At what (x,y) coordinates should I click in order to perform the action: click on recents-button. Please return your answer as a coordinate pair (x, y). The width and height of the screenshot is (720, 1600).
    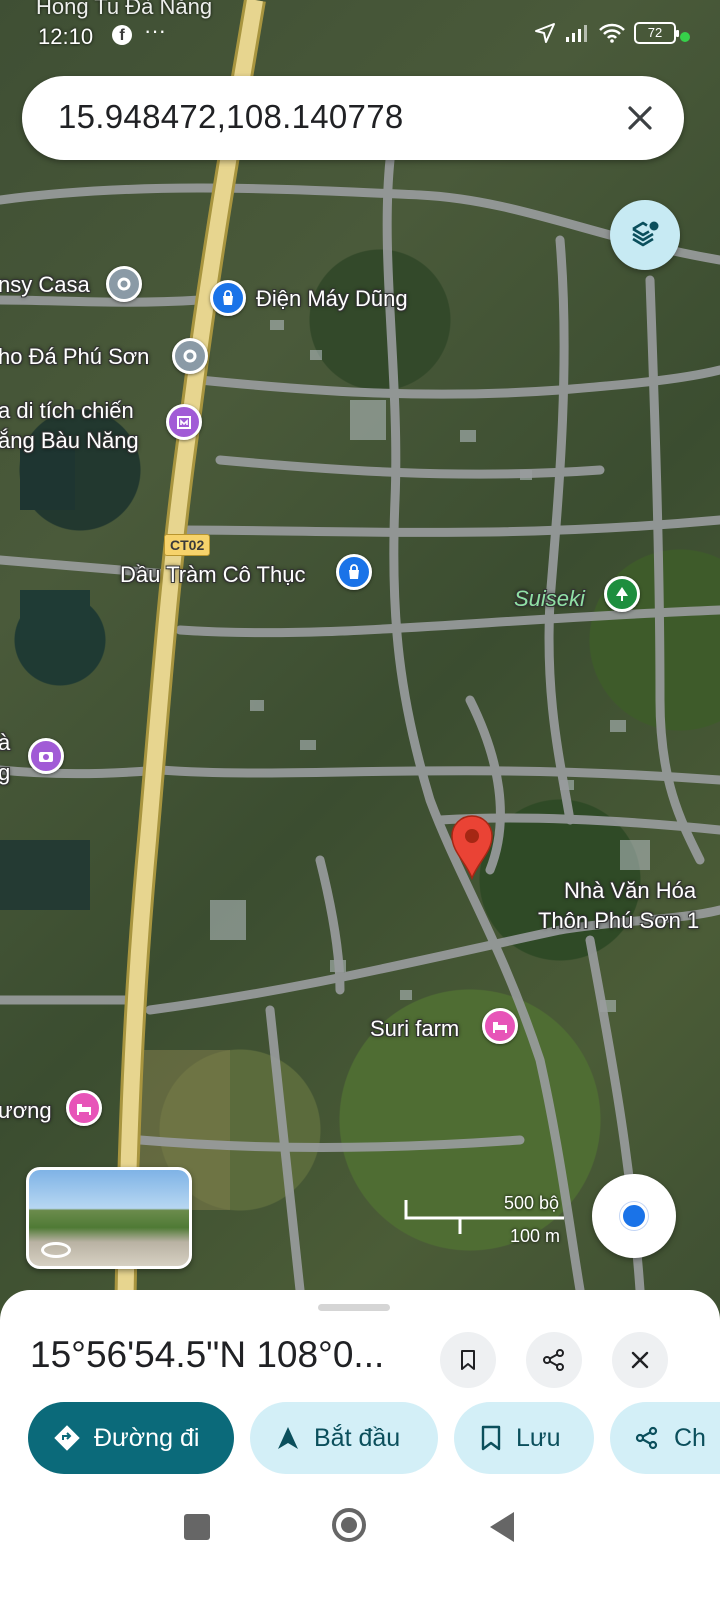
    Looking at the image, I should click on (197, 1527).